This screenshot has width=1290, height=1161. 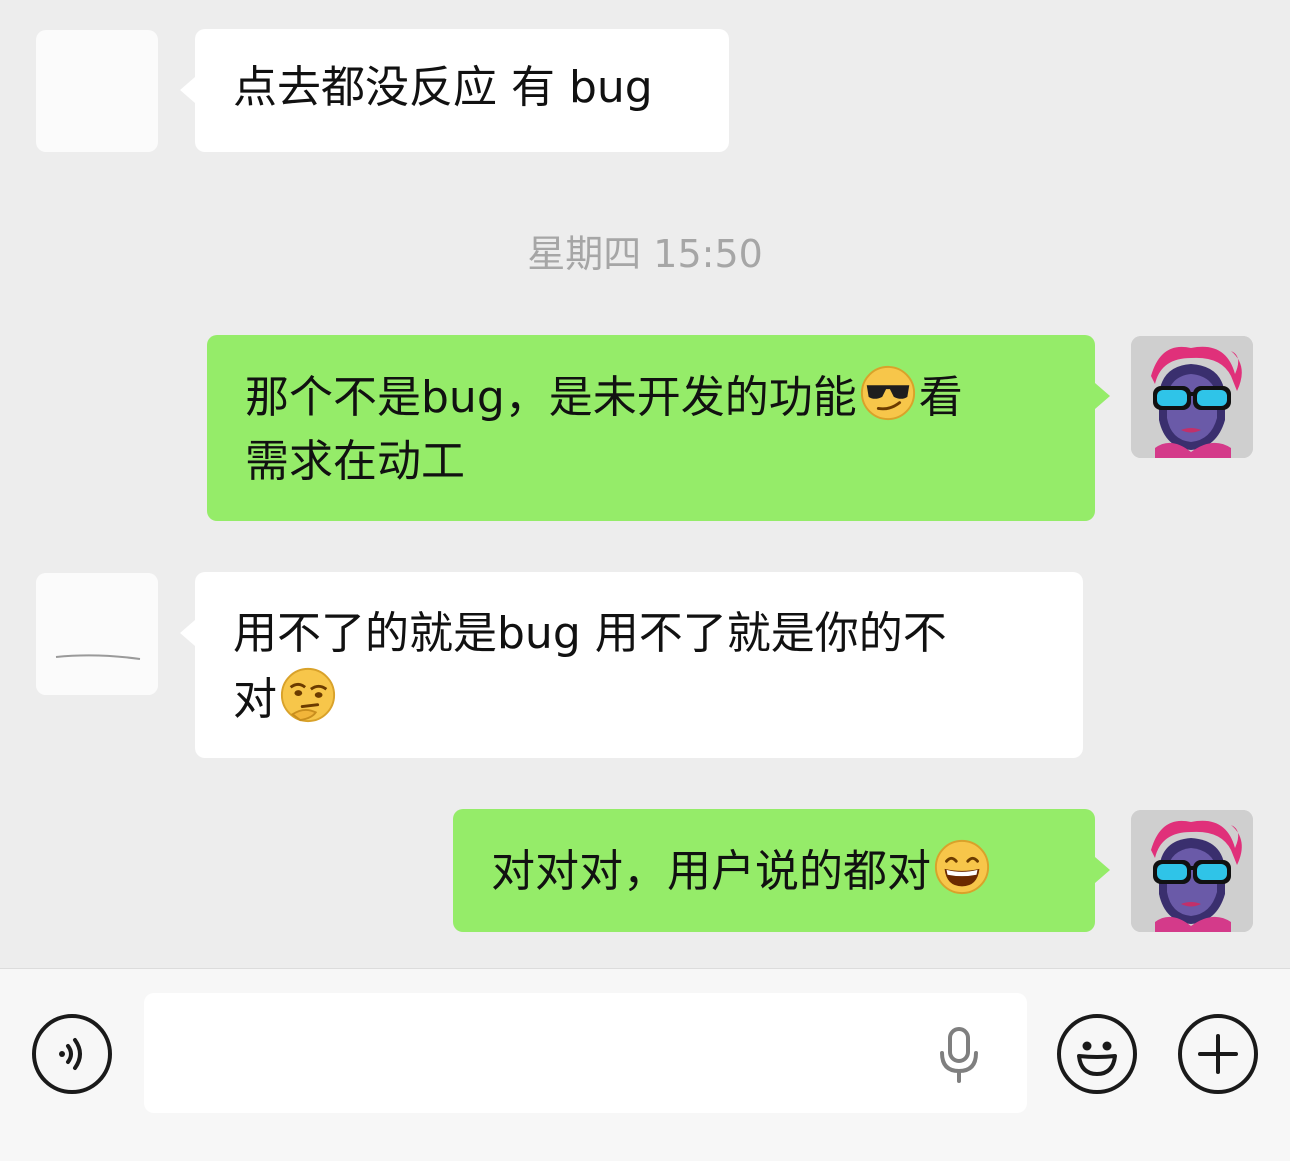 I want to click on message-text: 对对对，用户说的都对, so click(x=711, y=871).